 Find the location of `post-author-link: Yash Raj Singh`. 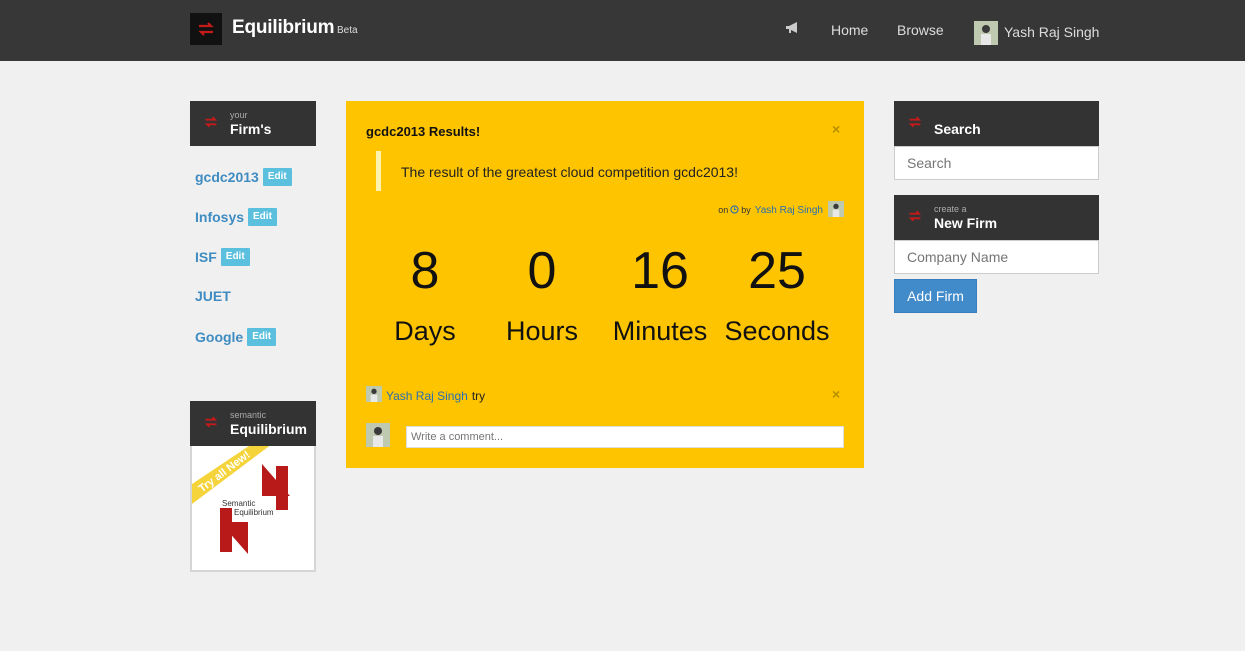

post-author-link: Yash Raj Singh is located at coordinates (789, 210).